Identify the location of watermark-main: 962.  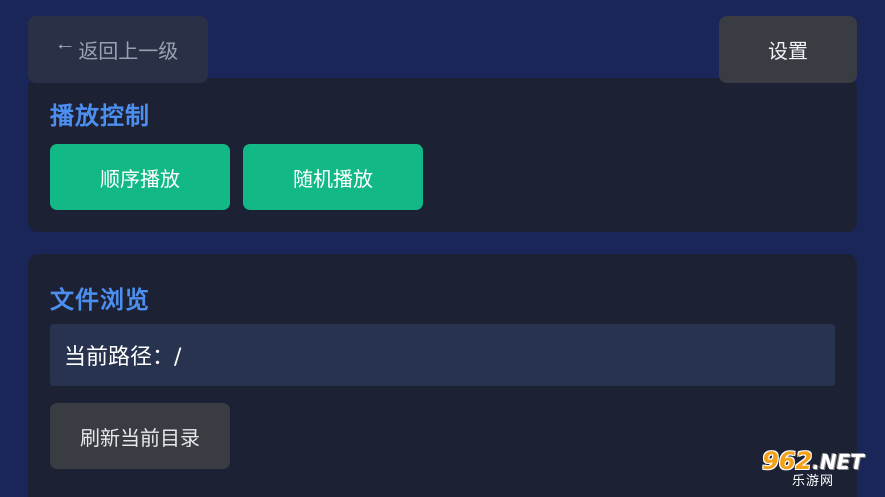
(787, 460).